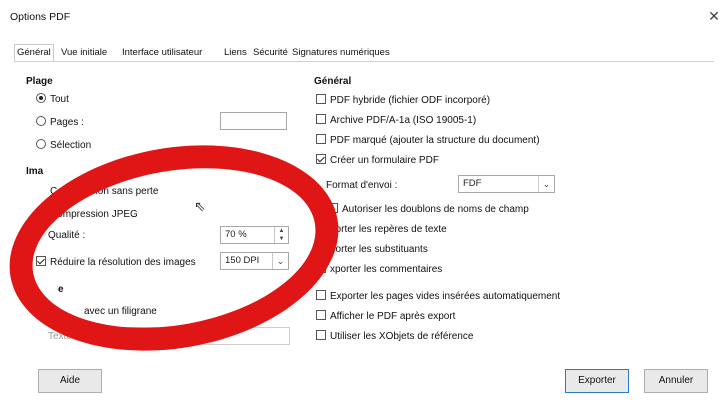 The width and height of the screenshot is (723, 400). What do you see at coordinates (35, 171) in the screenshot?
I see `images-heading: Ima` at bounding box center [35, 171].